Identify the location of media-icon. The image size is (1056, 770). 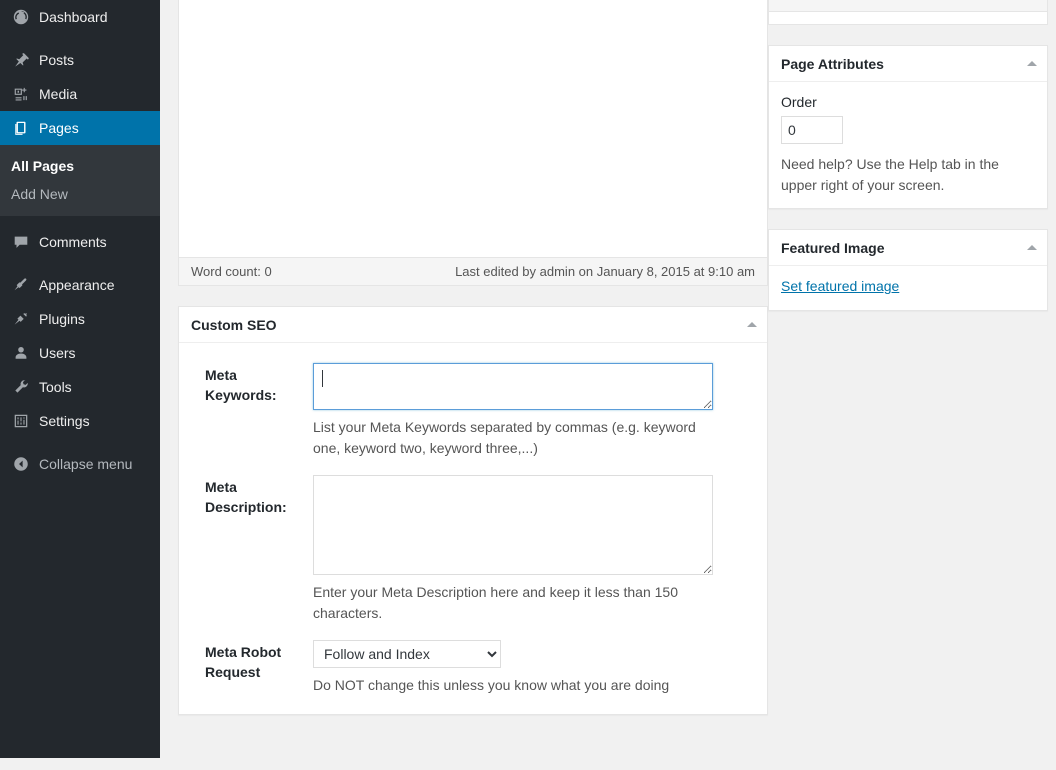
(21, 94).